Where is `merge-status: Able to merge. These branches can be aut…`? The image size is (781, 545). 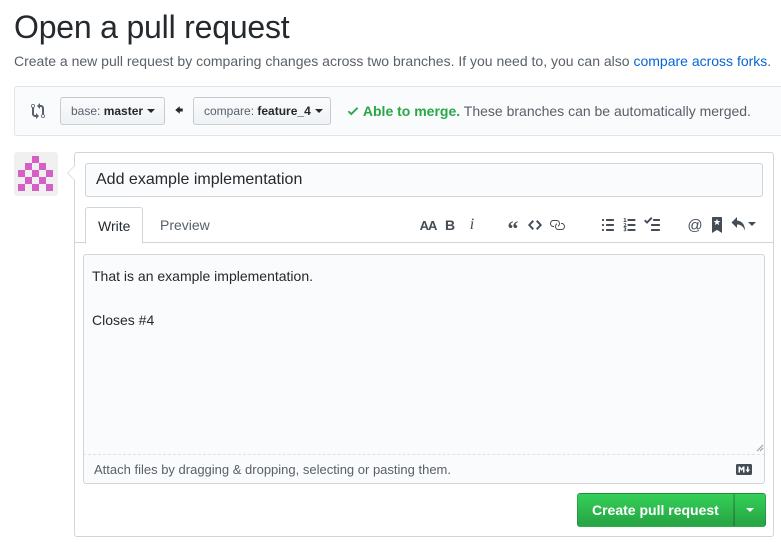
merge-status: Able to merge. These branches can be aut… is located at coordinates (549, 111).